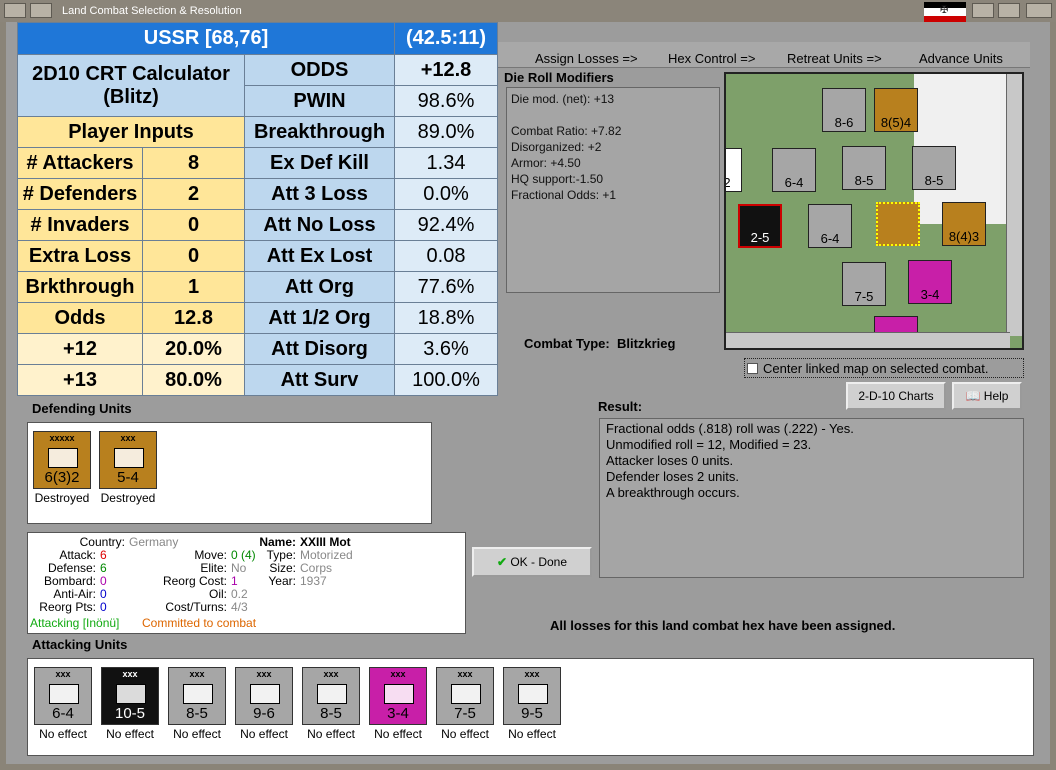 Image resolution: width=1056 pixels, height=770 pixels. Describe the element at coordinates (319, 380) in the screenshot. I see `result-label: Att Surv` at that location.